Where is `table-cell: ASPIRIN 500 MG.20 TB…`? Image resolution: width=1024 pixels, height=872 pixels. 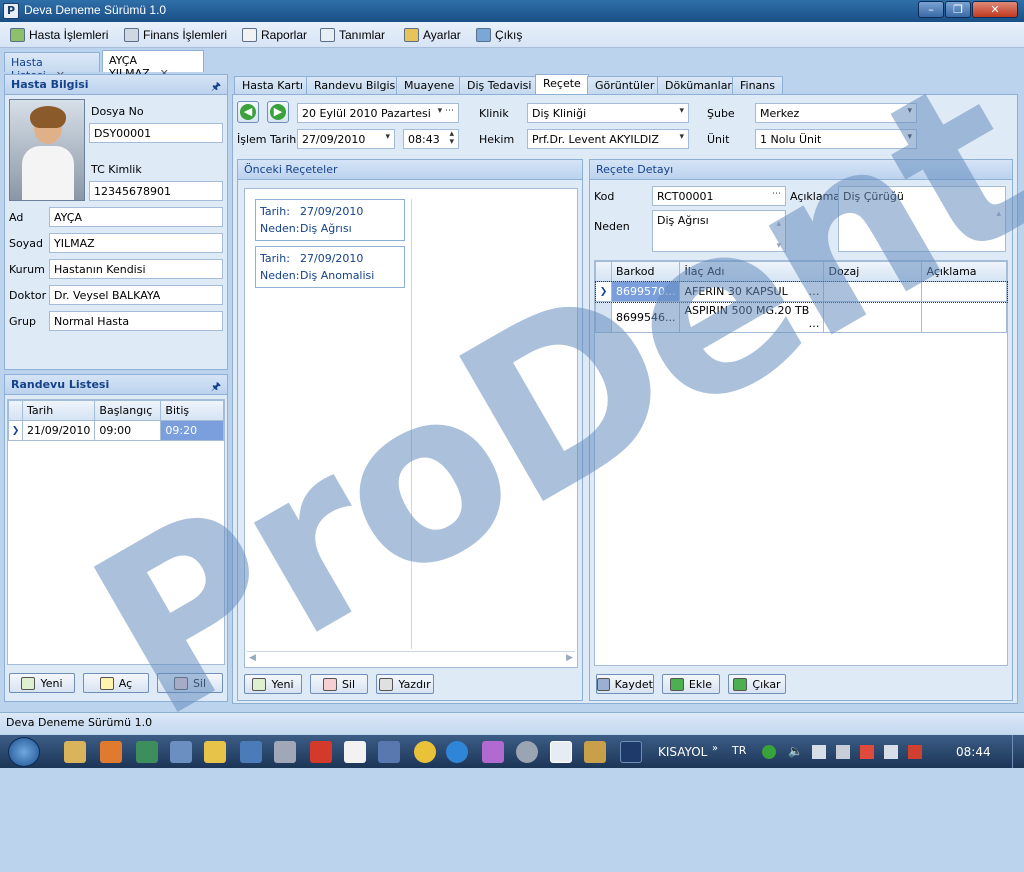
table-cell: ASPIRIN 500 MG.20 TB… is located at coordinates (752, 317).